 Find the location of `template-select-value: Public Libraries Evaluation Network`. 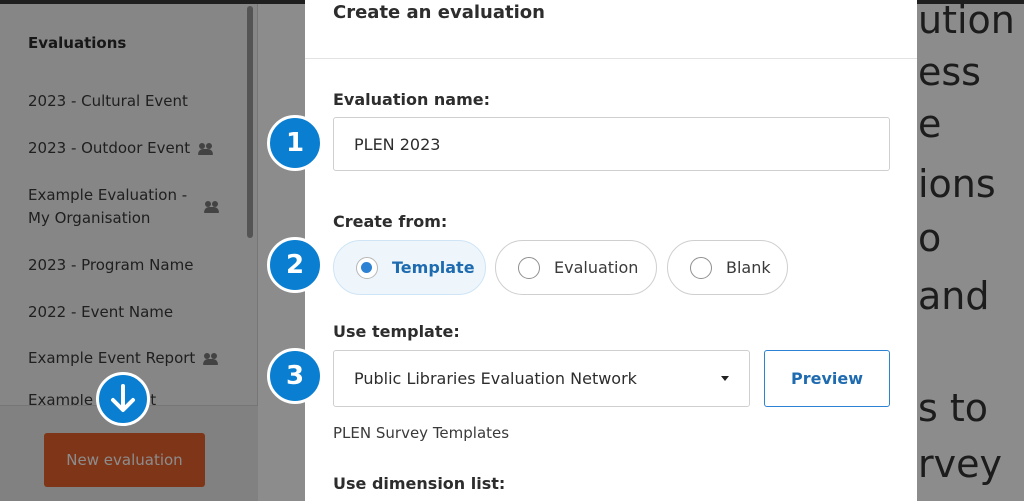

template-select-value: Public Libraries Evaluation Network is located at coordinates (495, 378).